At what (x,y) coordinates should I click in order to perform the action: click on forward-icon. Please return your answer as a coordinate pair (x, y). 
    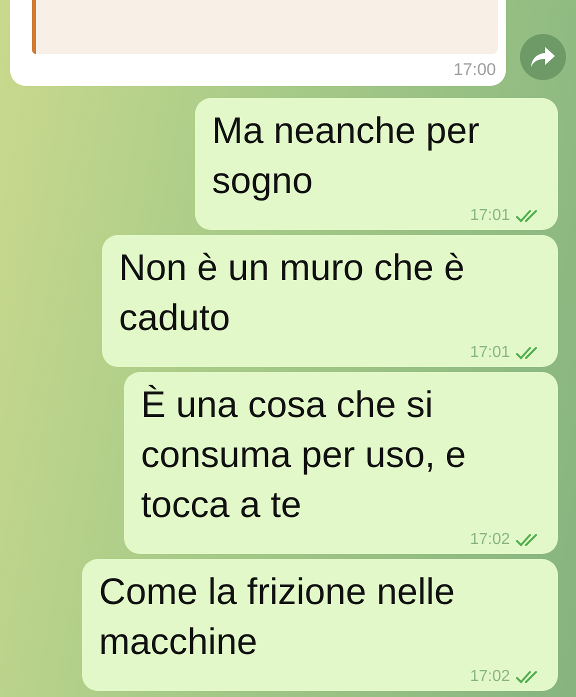
    Looking at the image, I should click on (543, 57).